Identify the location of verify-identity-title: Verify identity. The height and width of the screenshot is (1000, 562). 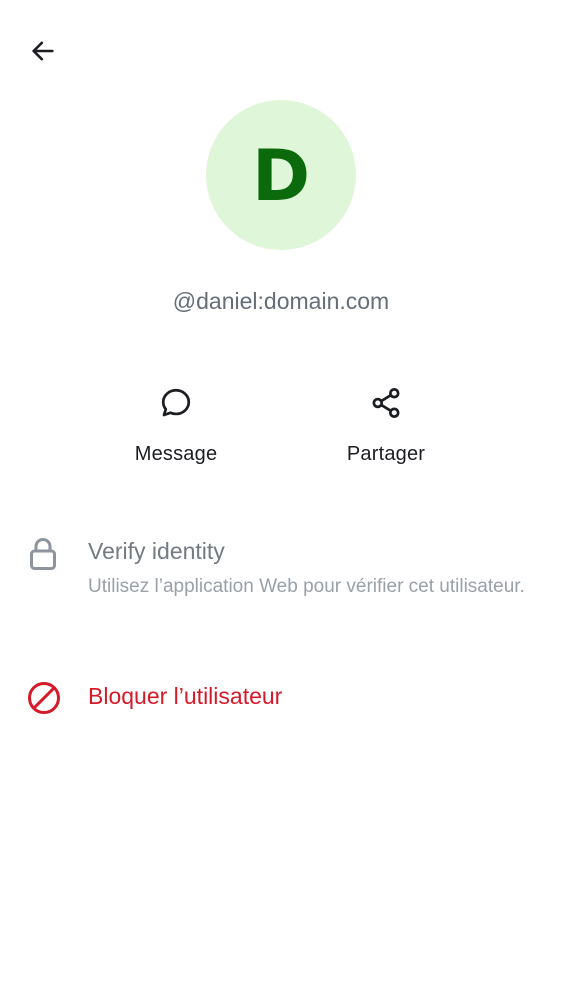
(156, 551).